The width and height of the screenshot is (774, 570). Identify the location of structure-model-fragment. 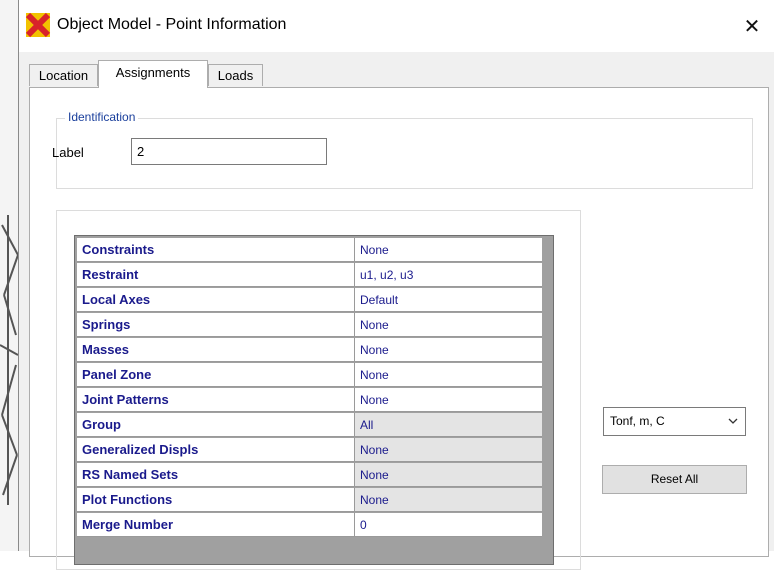
(9, 360).